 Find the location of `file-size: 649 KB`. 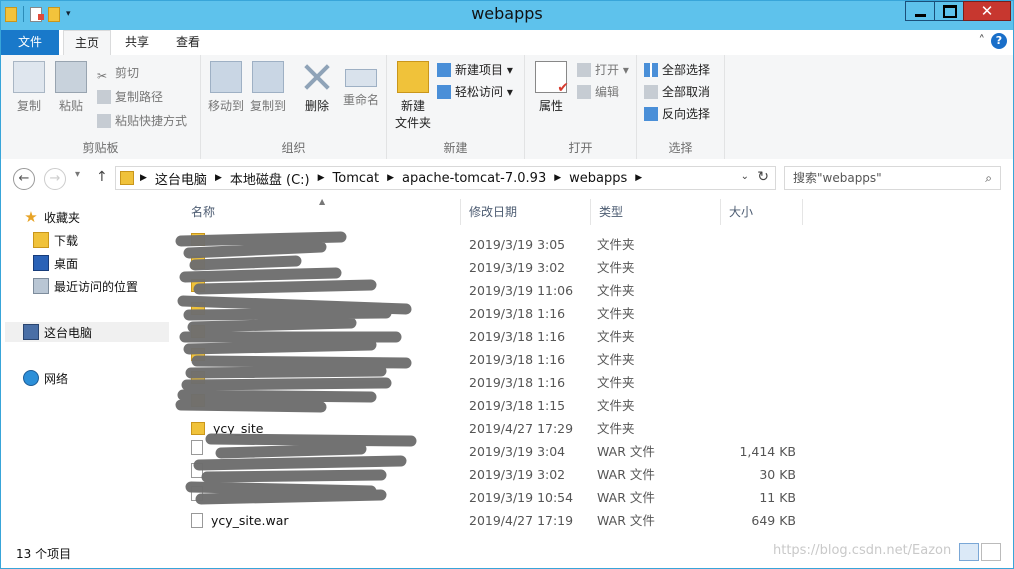

file-size: 649 KB is located at coordinates (773, 520).